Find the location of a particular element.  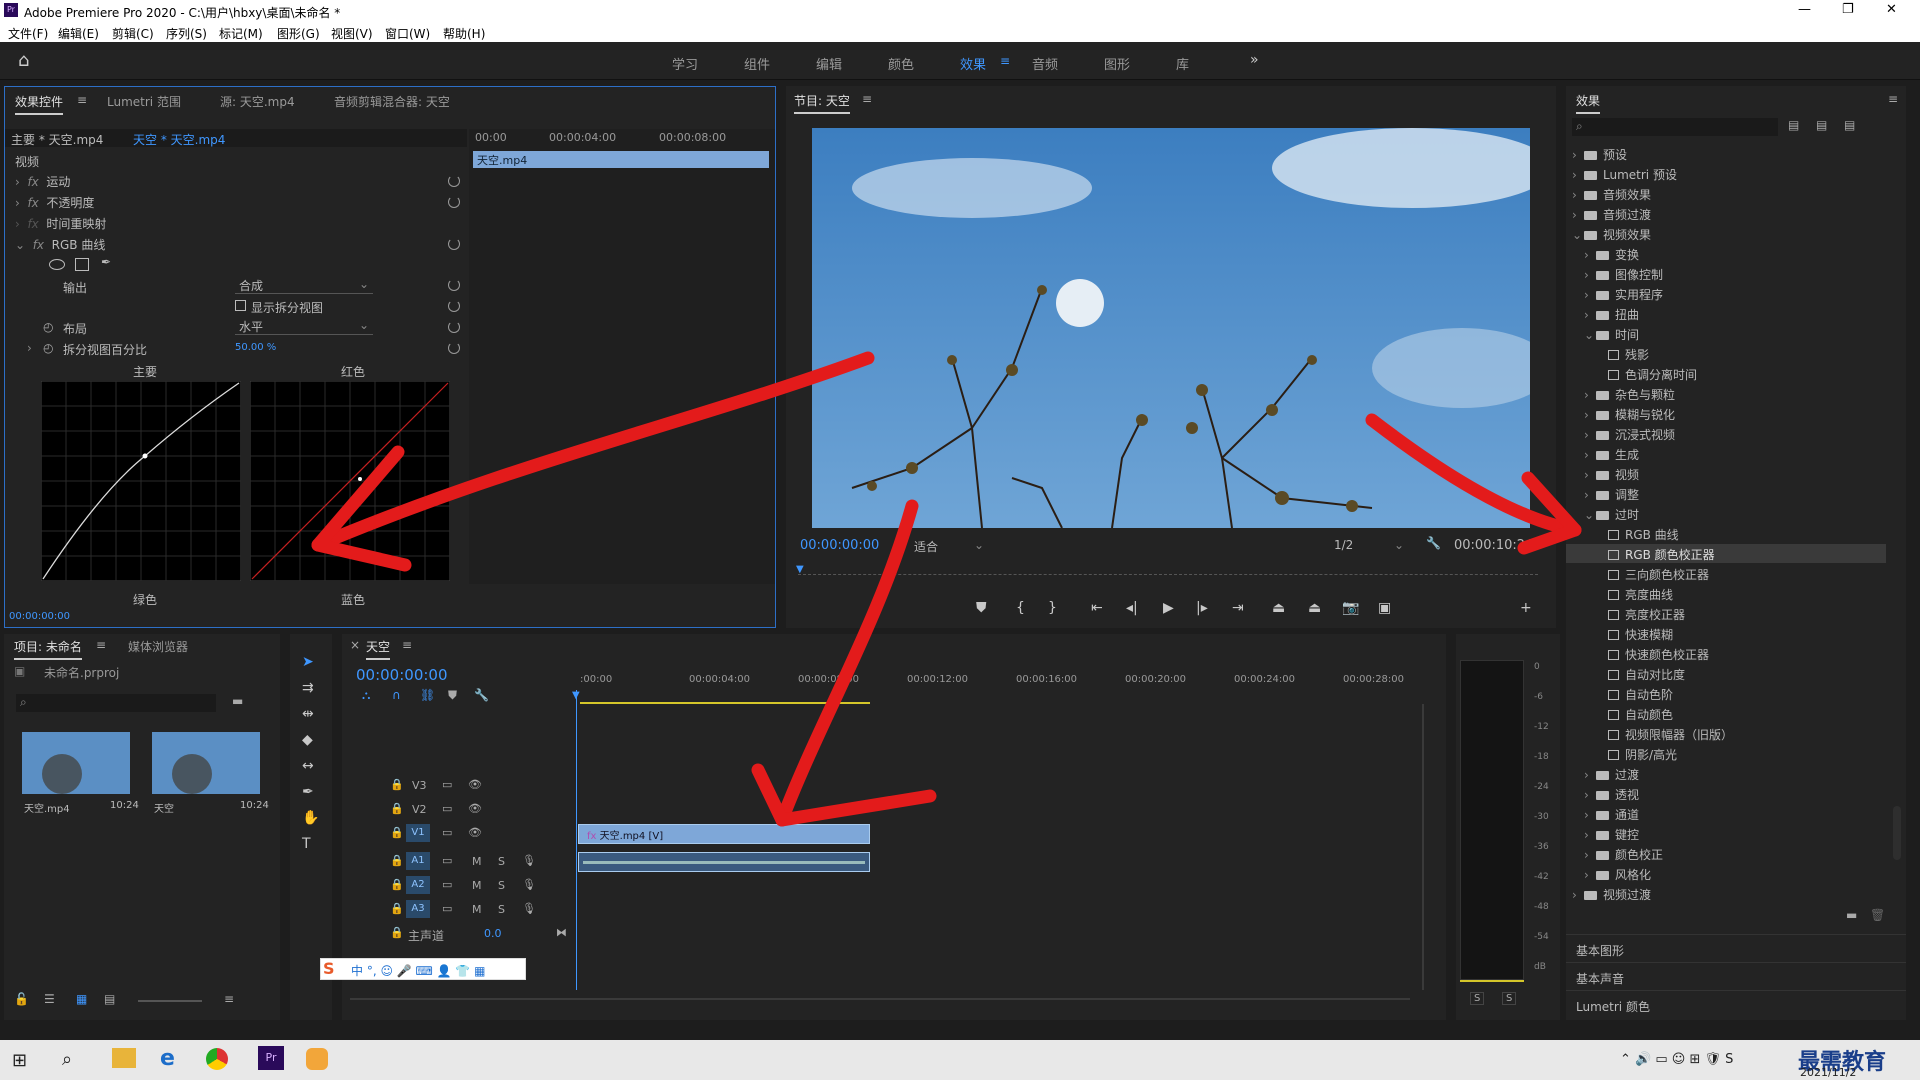

track-select-tool-icon: ⇉ is located at coordinates (308, 688).